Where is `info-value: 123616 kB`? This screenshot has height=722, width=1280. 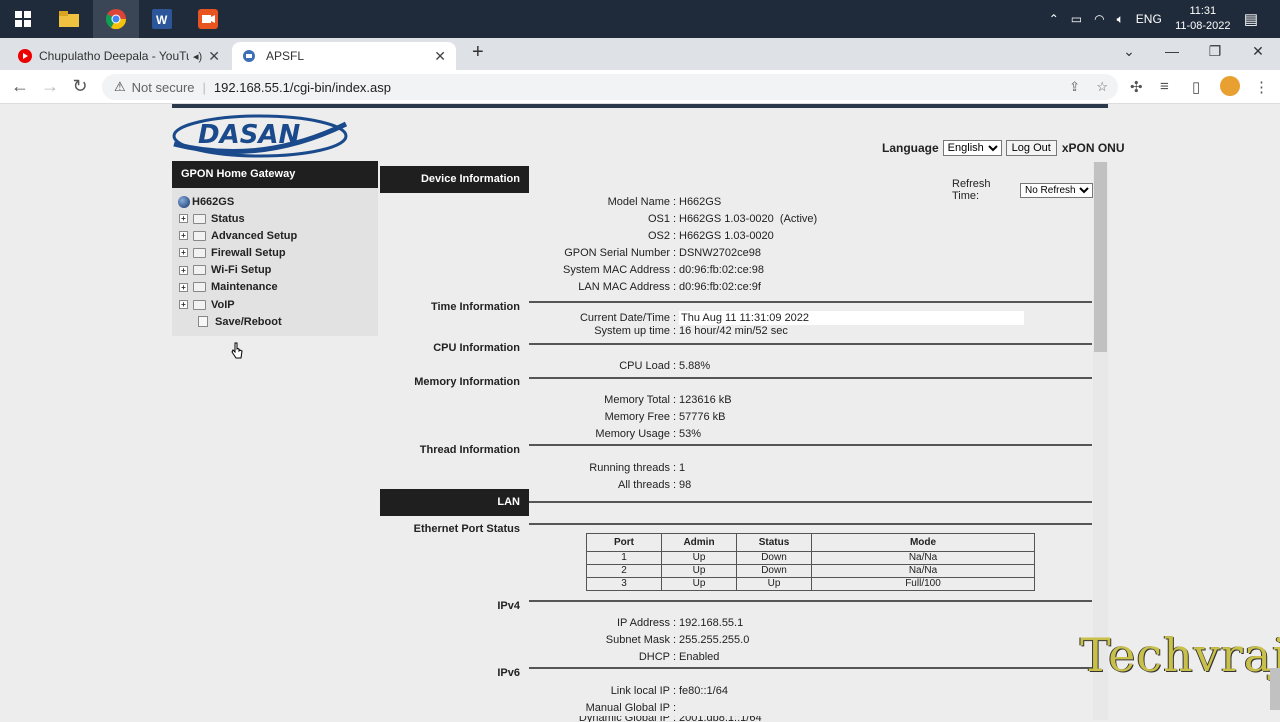
info-value: 123616 kB is located at coordinates (705, 400).